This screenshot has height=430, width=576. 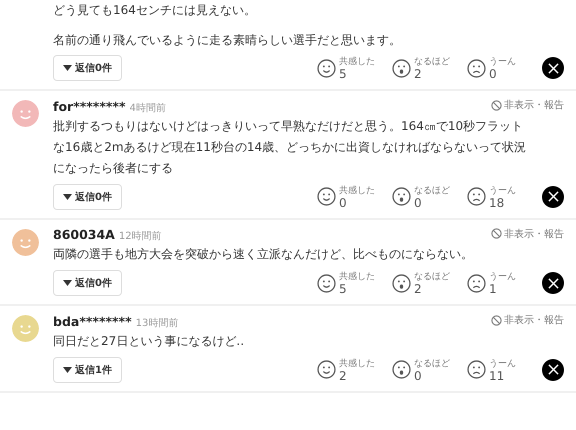 I want to click on reaction-count: 18, so click(x=497, y=202).